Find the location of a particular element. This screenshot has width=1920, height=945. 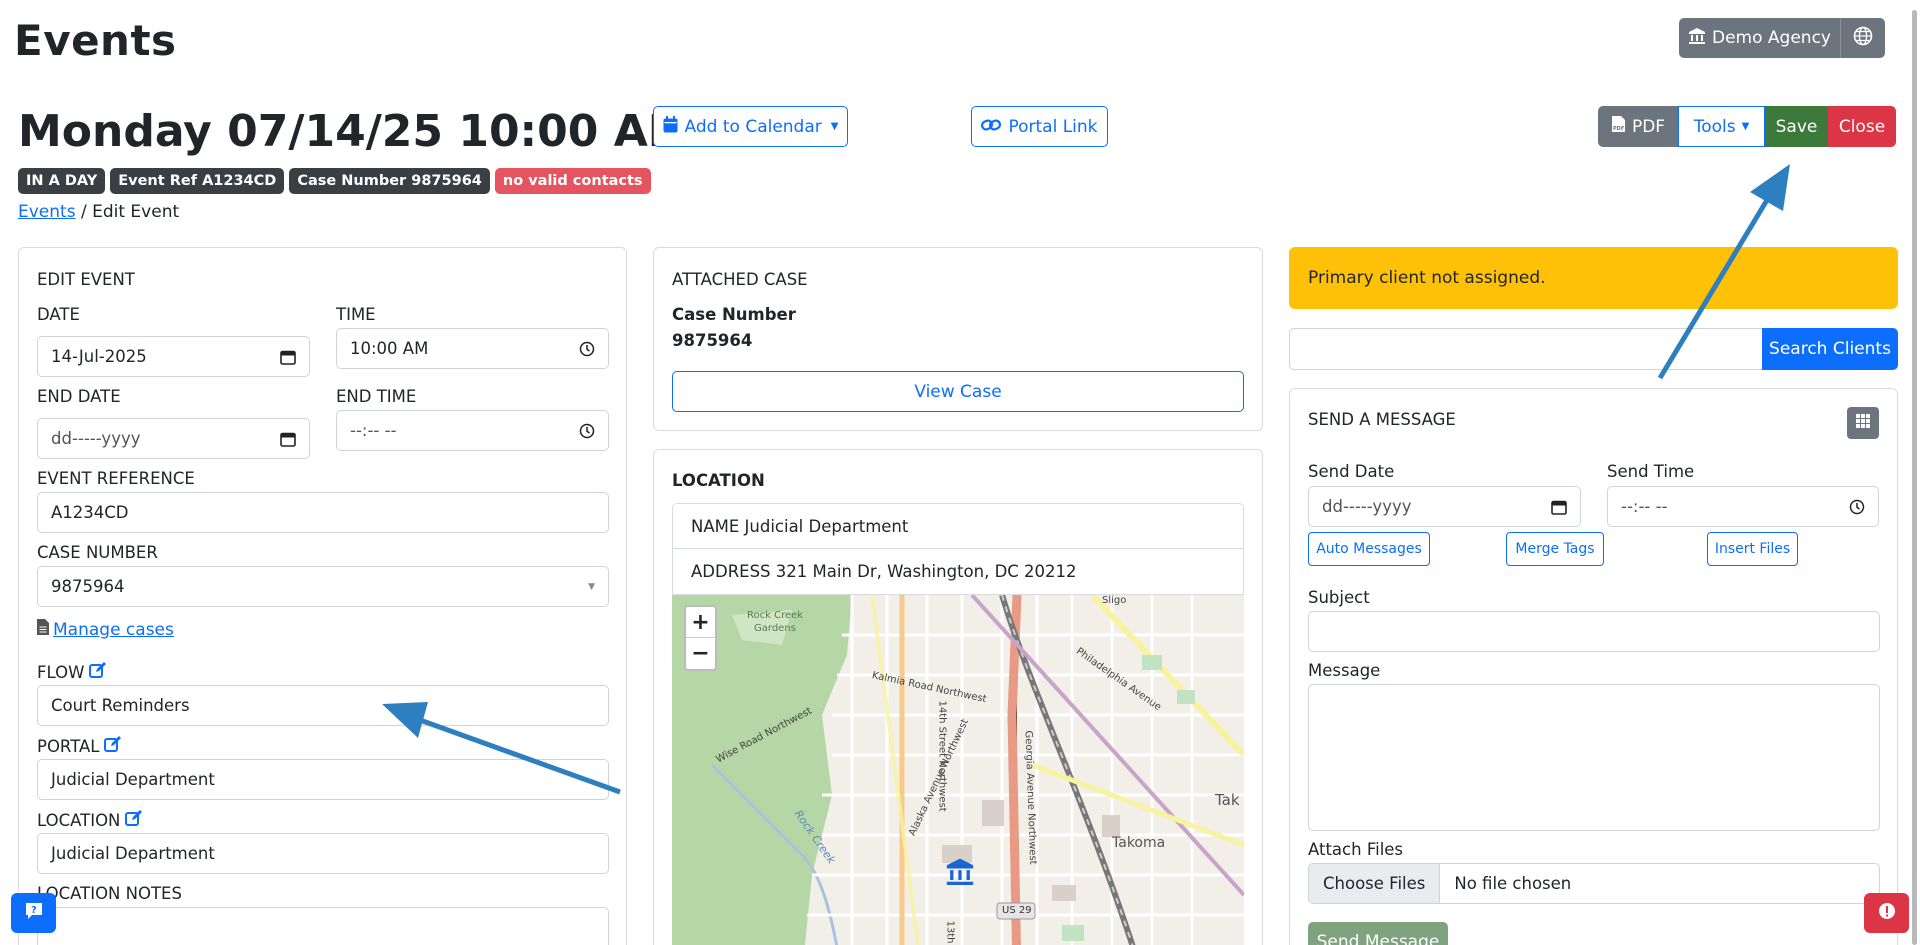

map-label: US 29 is located at coordinates (1017, 910).